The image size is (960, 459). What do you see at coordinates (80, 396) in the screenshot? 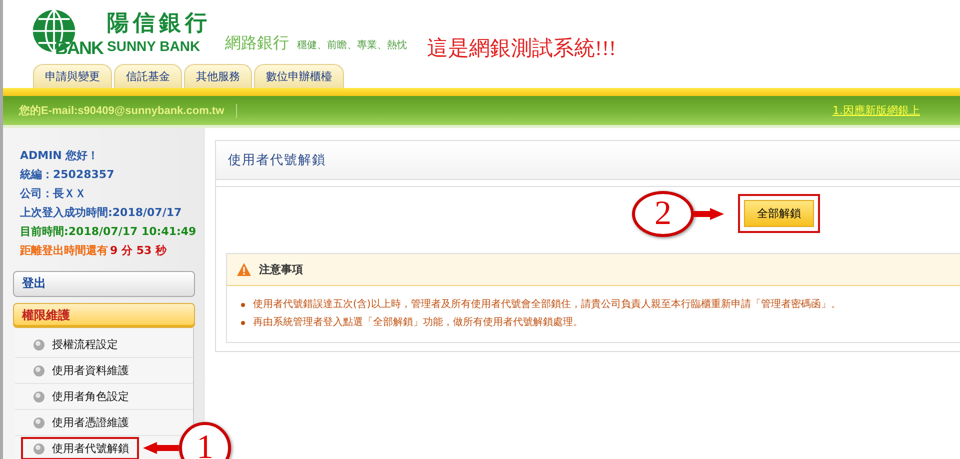
I see `menu-item: 使用者角色設定` at bounding box center [80, 396].